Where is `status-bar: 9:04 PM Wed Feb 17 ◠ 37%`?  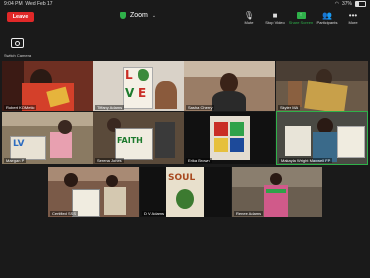 status-bar: 9:04 PM Wed Feb 17 ◠ 37% is located at coordinates (185, 4).